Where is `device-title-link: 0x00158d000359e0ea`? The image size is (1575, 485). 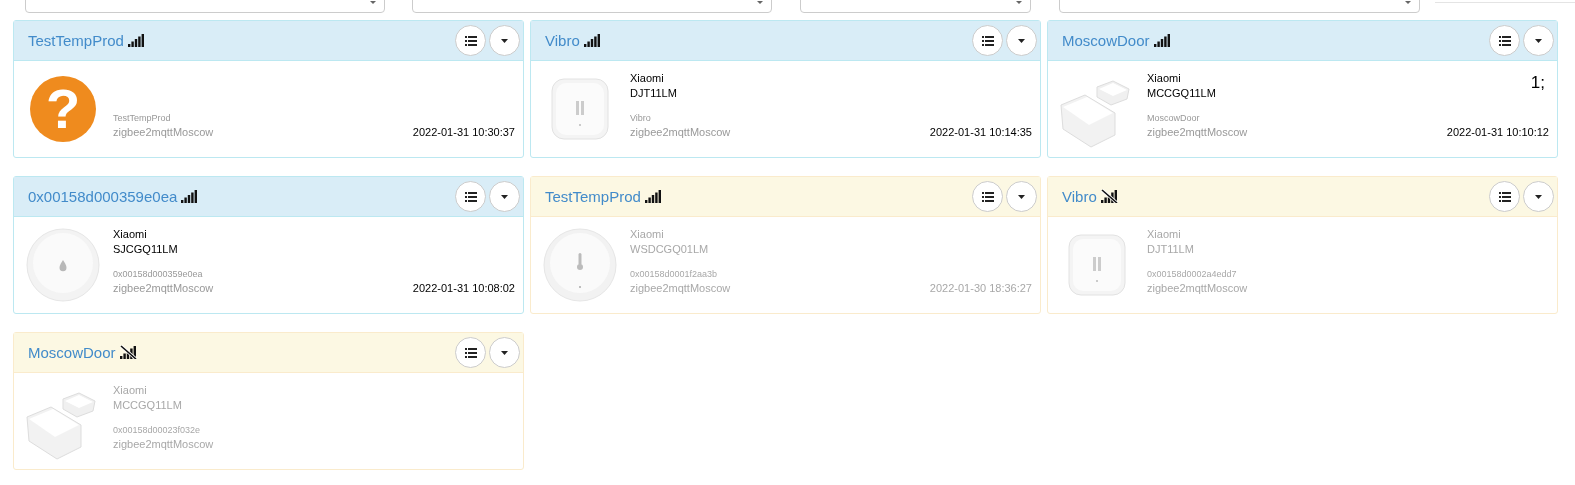
device-title-link: 0x00158d000359e0ea is located at coordinates (103, 196).